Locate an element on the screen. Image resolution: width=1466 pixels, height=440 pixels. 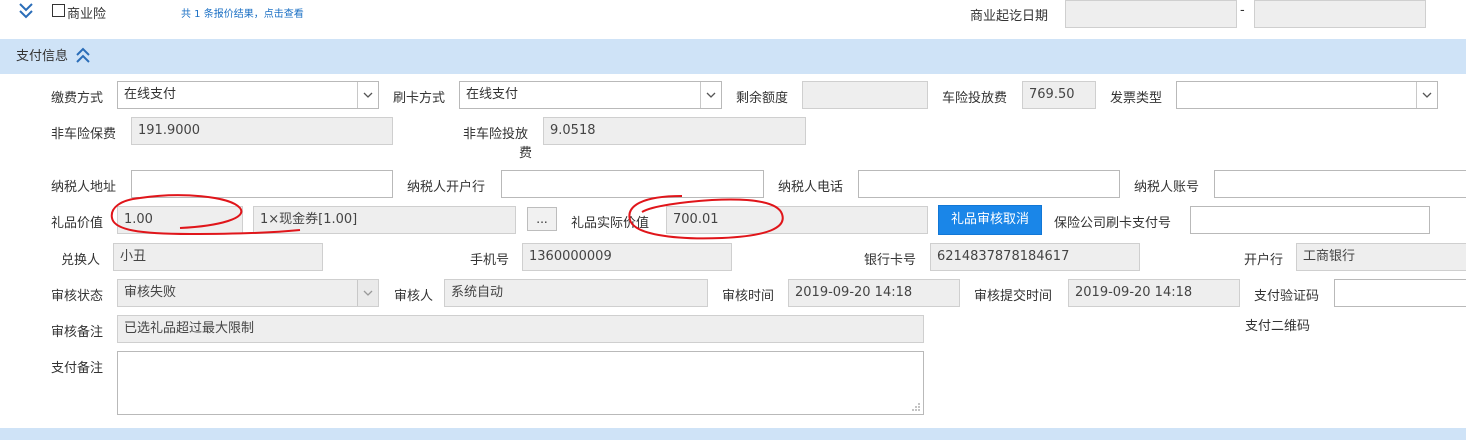
mobile-input: 1360000009 is located at coordinates (627, 257).